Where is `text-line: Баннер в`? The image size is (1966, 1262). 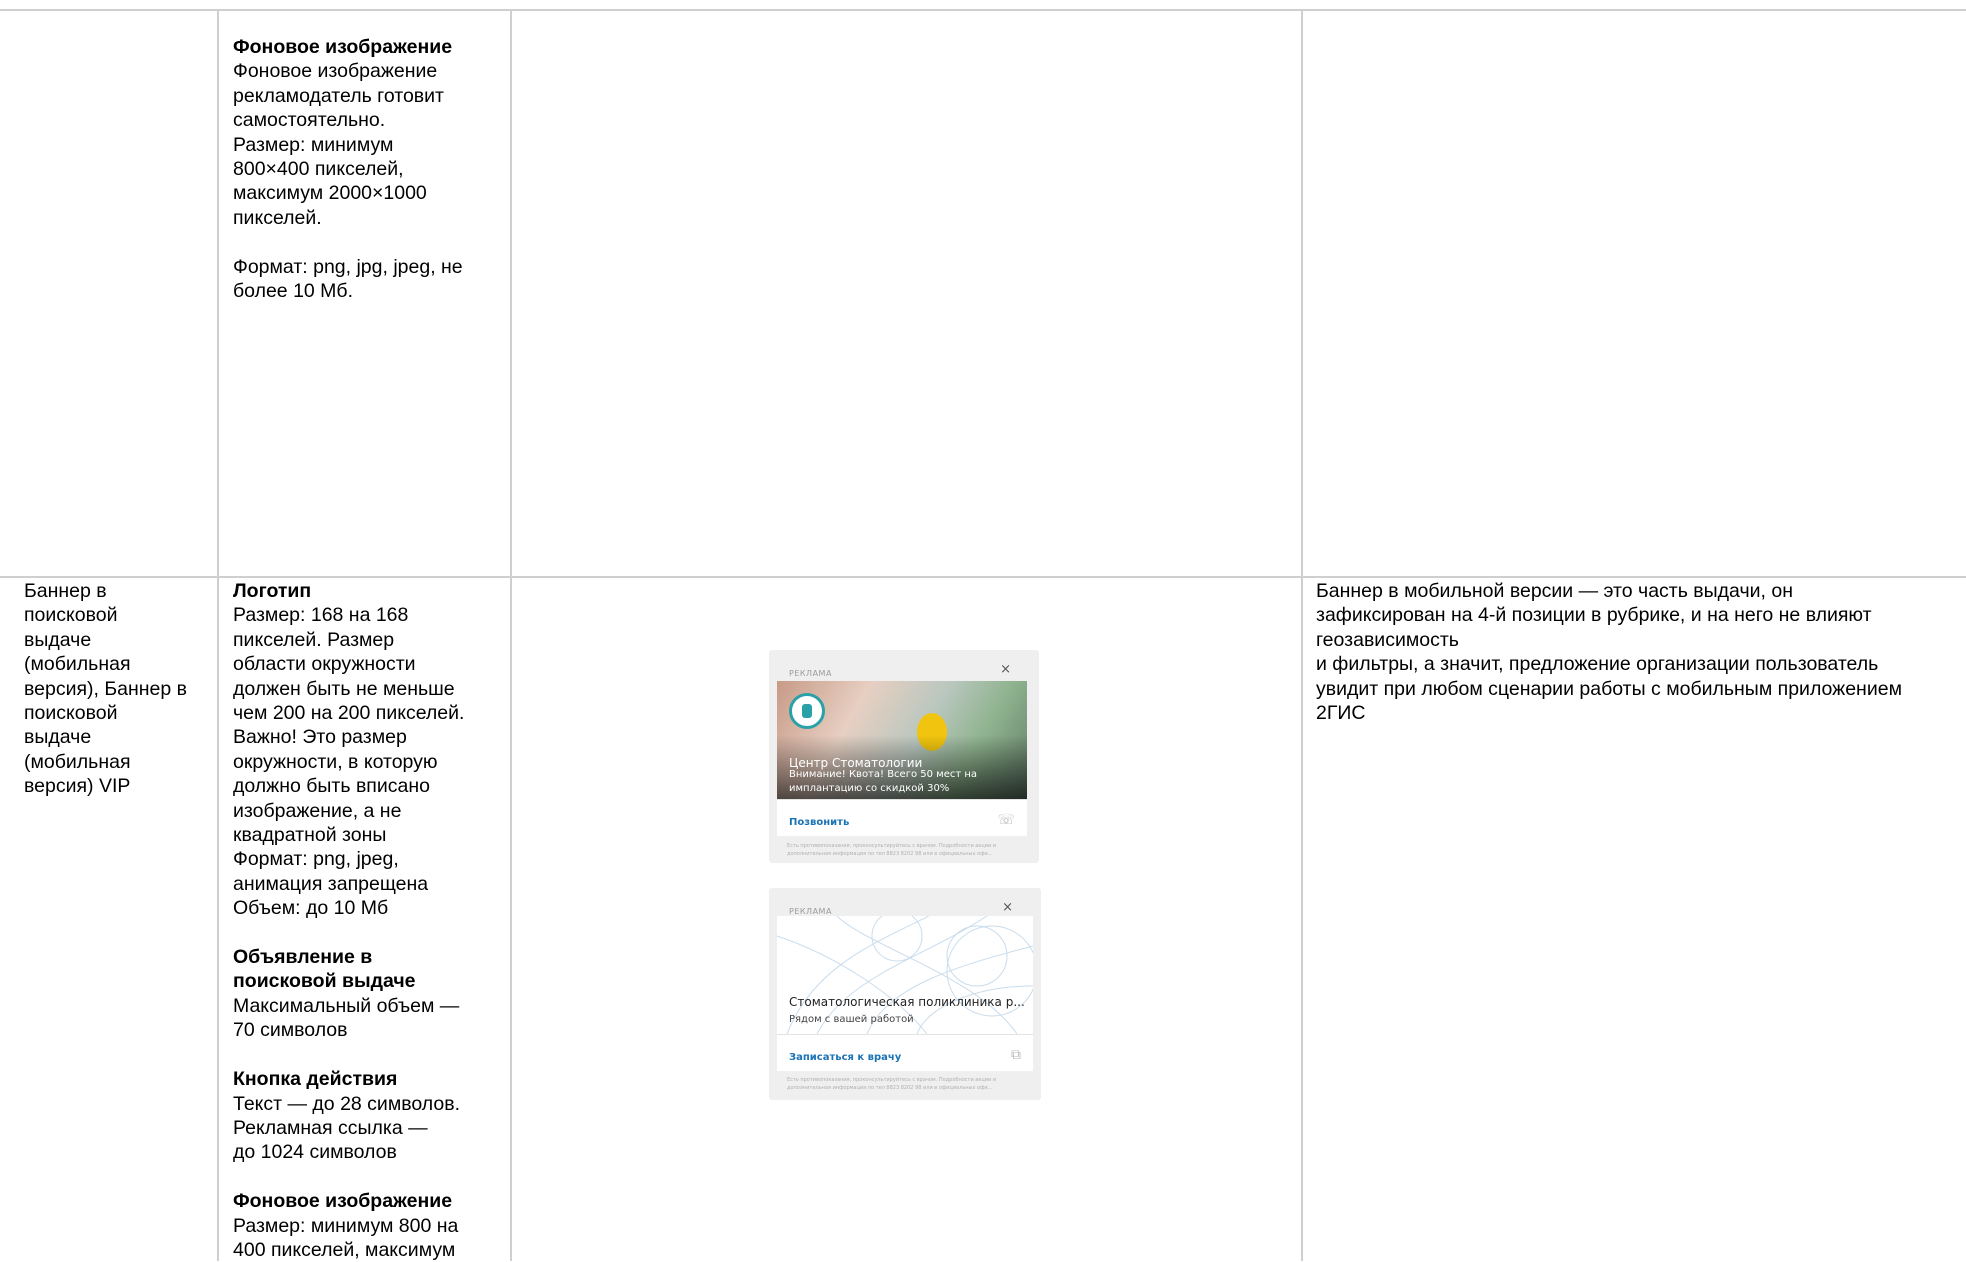
text-line: Баннер в is located at coordinates (65, 591).